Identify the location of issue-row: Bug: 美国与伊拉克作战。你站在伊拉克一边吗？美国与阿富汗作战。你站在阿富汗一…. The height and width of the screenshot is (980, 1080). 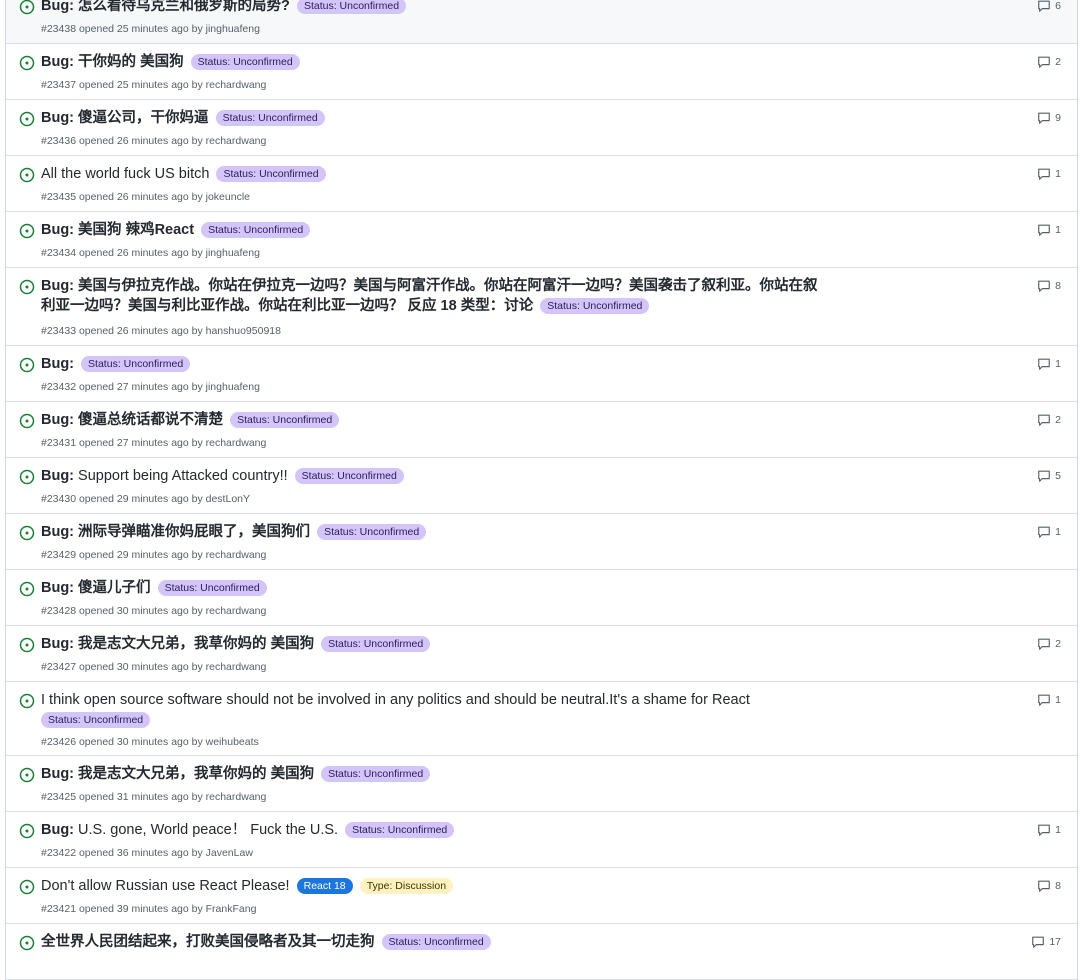
(541, 307).